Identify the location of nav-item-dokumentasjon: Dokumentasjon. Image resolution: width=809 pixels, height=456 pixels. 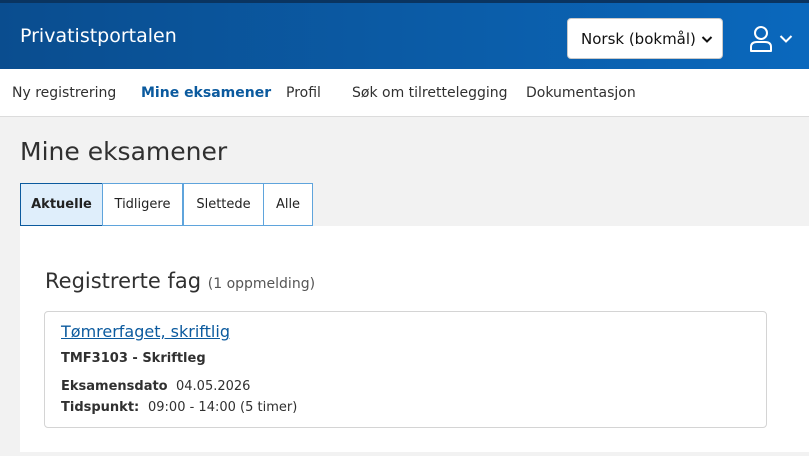
(581, 93).